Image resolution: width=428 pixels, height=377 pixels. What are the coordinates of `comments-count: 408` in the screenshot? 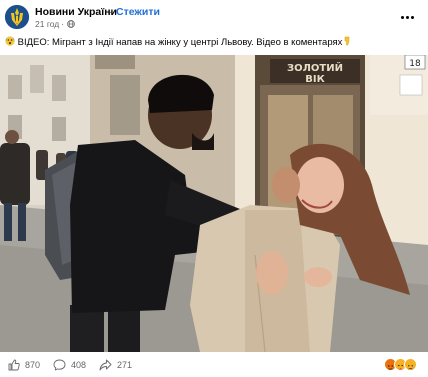 It's located at (79, 365).